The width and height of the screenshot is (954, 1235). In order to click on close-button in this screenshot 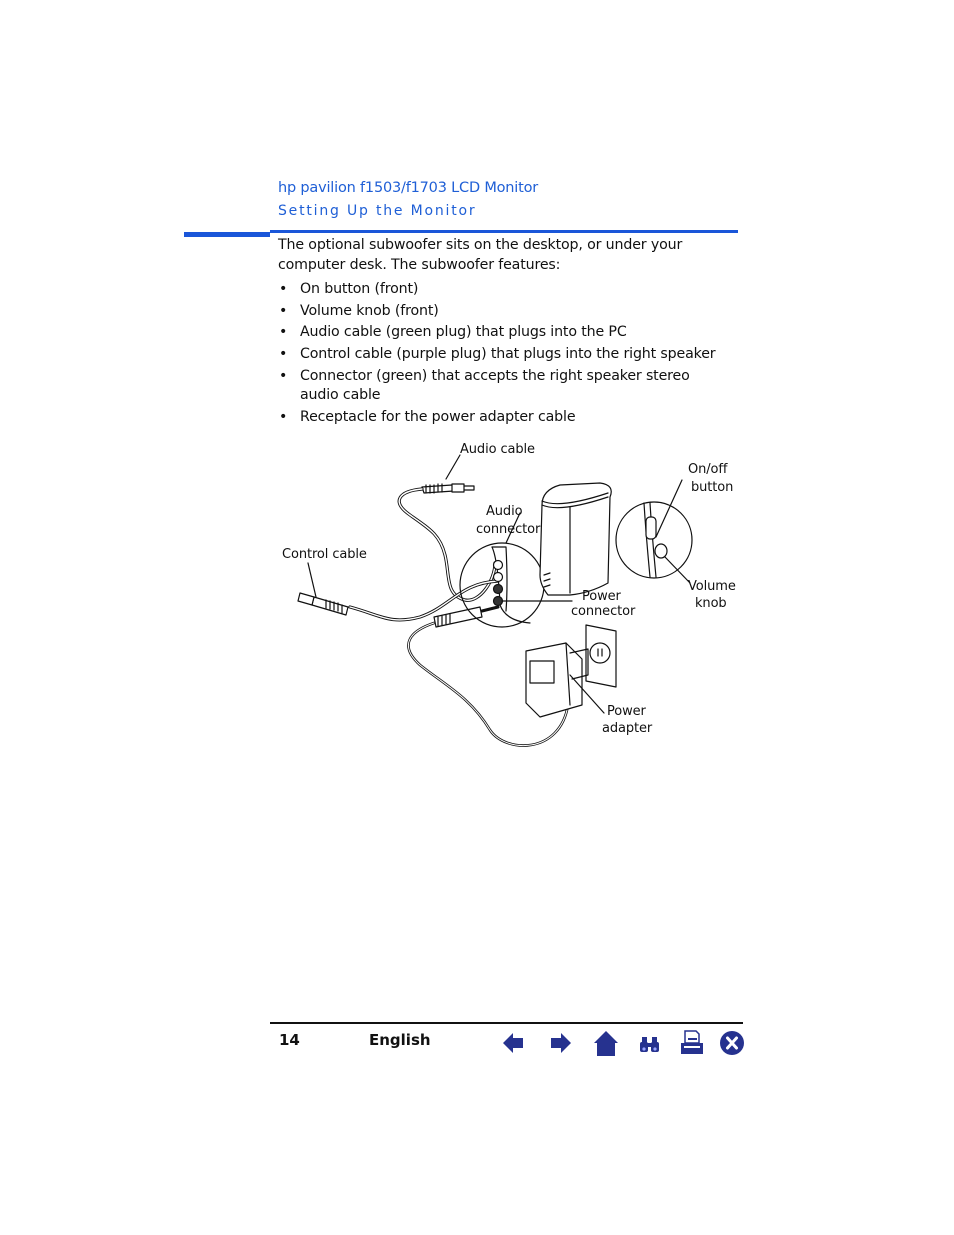, I will do `click(732, 1043)`.